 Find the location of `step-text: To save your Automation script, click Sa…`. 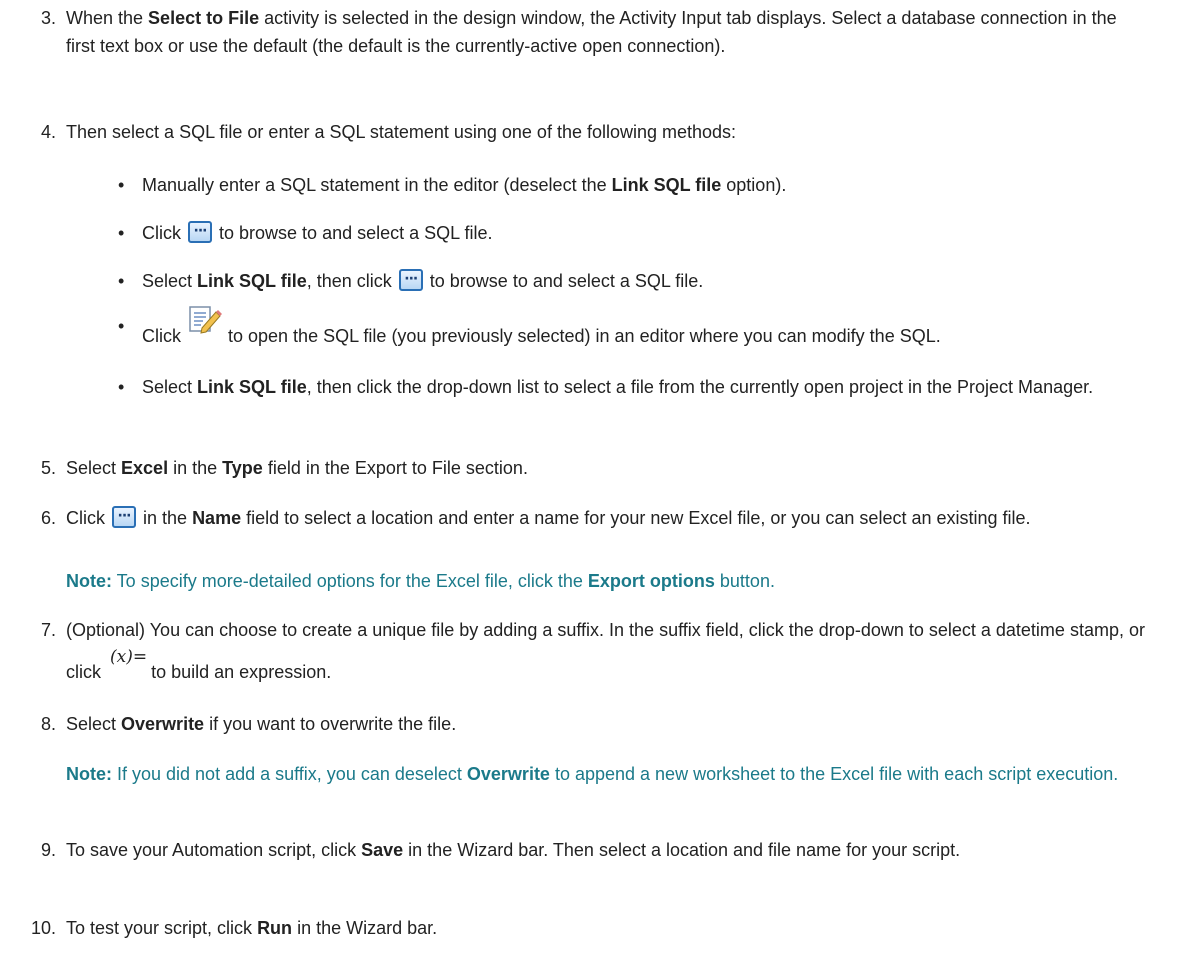

step-text: To save your Automation script, click Sa… is located at coordinates (513, 850).